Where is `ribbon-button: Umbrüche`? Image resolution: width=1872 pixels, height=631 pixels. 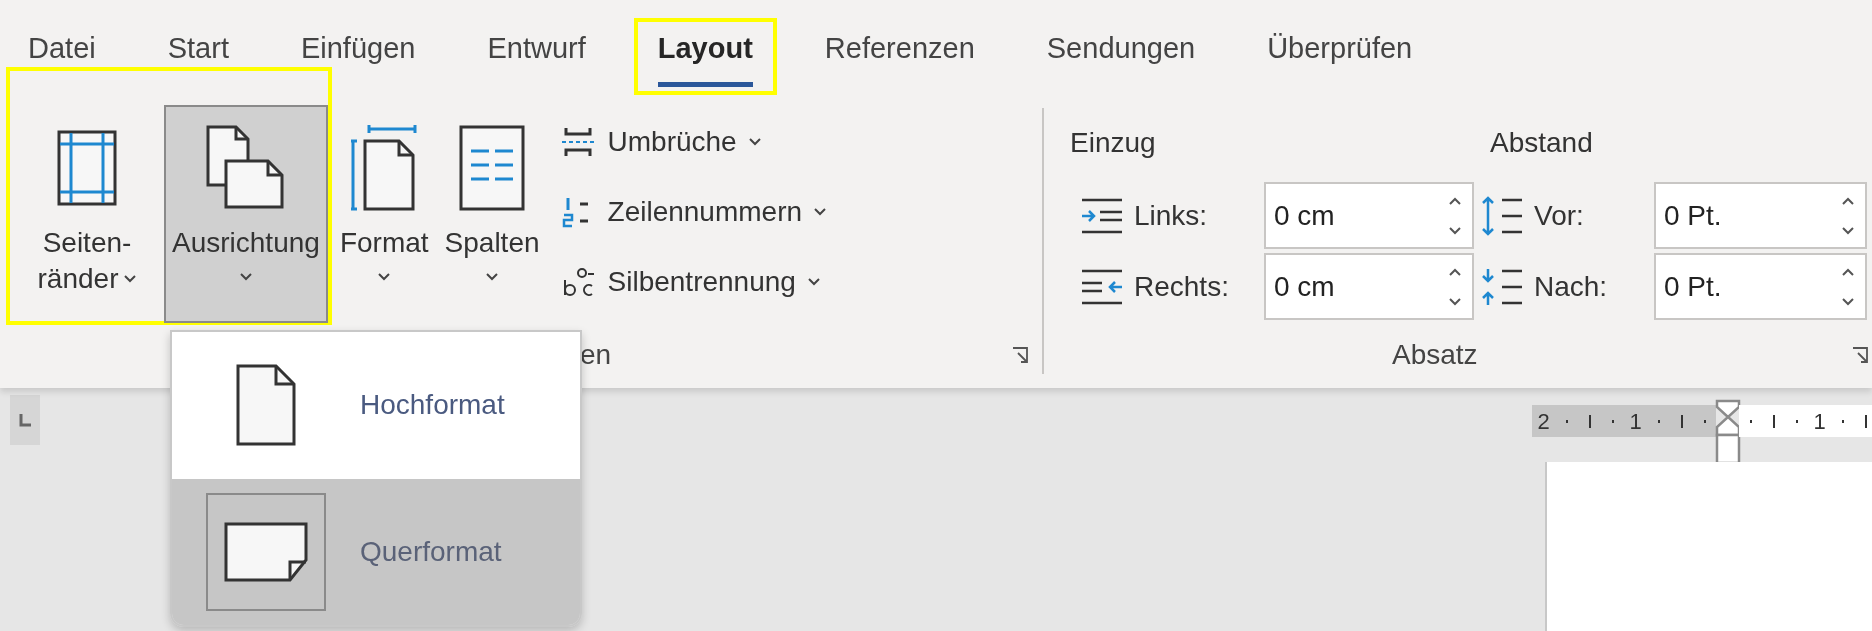
ribbon-button: Umbrüche is located at coordinates (694, 142).